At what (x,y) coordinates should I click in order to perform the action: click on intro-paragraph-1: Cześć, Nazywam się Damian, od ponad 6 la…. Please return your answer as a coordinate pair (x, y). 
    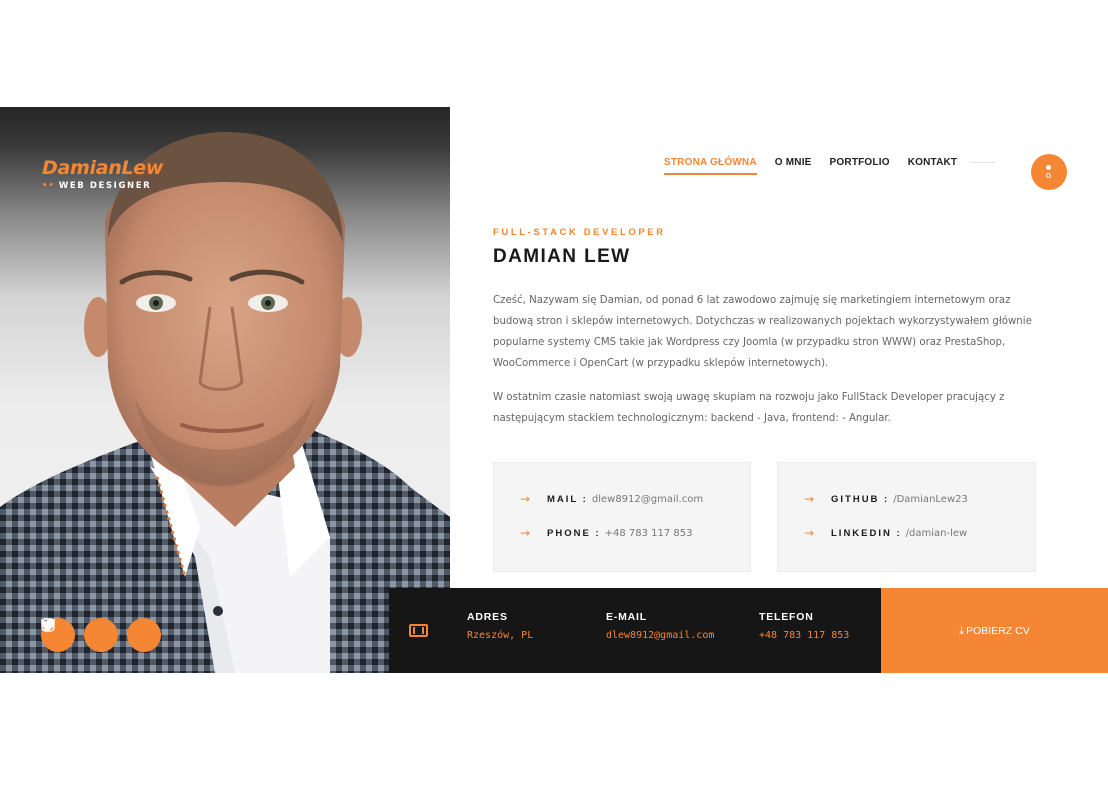
    Looking at the image, I should click on (762, 332).